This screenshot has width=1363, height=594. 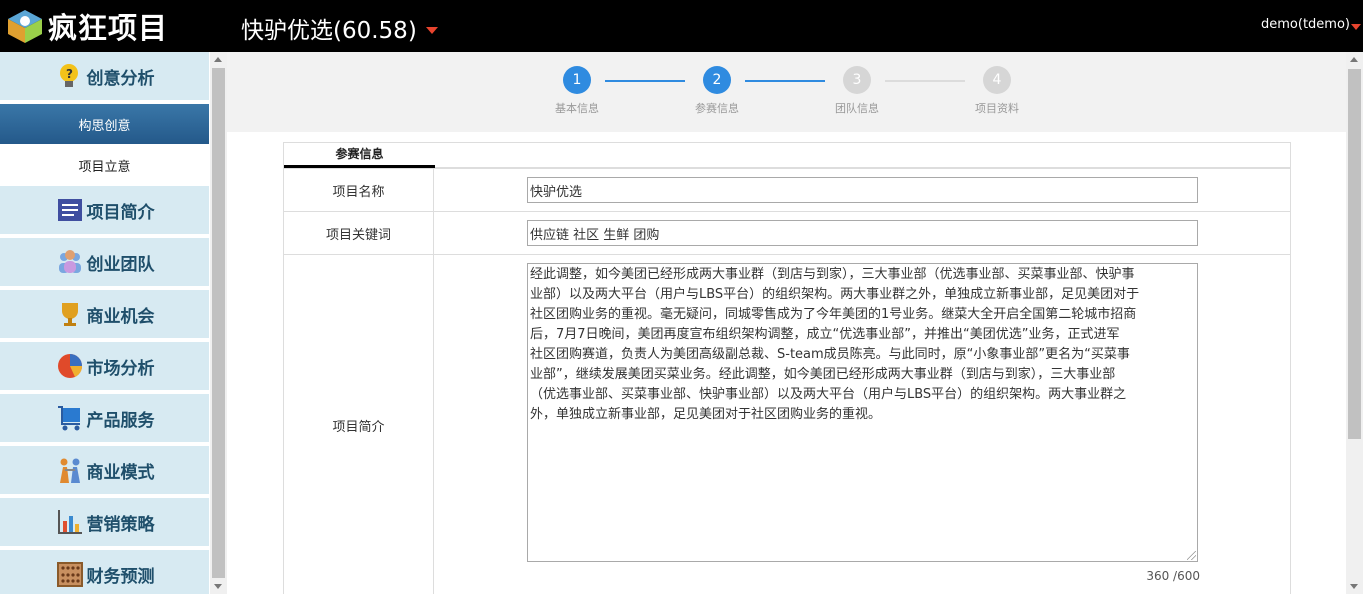 I want to click on sidebar-item-product-service: 产品服务, so click(x=104, y=419).